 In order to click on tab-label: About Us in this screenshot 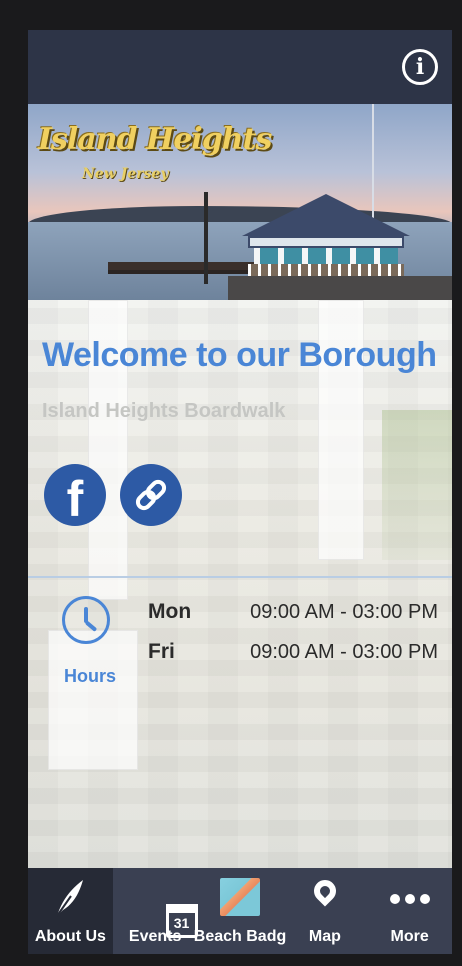, I will do `click(70, 936)`.